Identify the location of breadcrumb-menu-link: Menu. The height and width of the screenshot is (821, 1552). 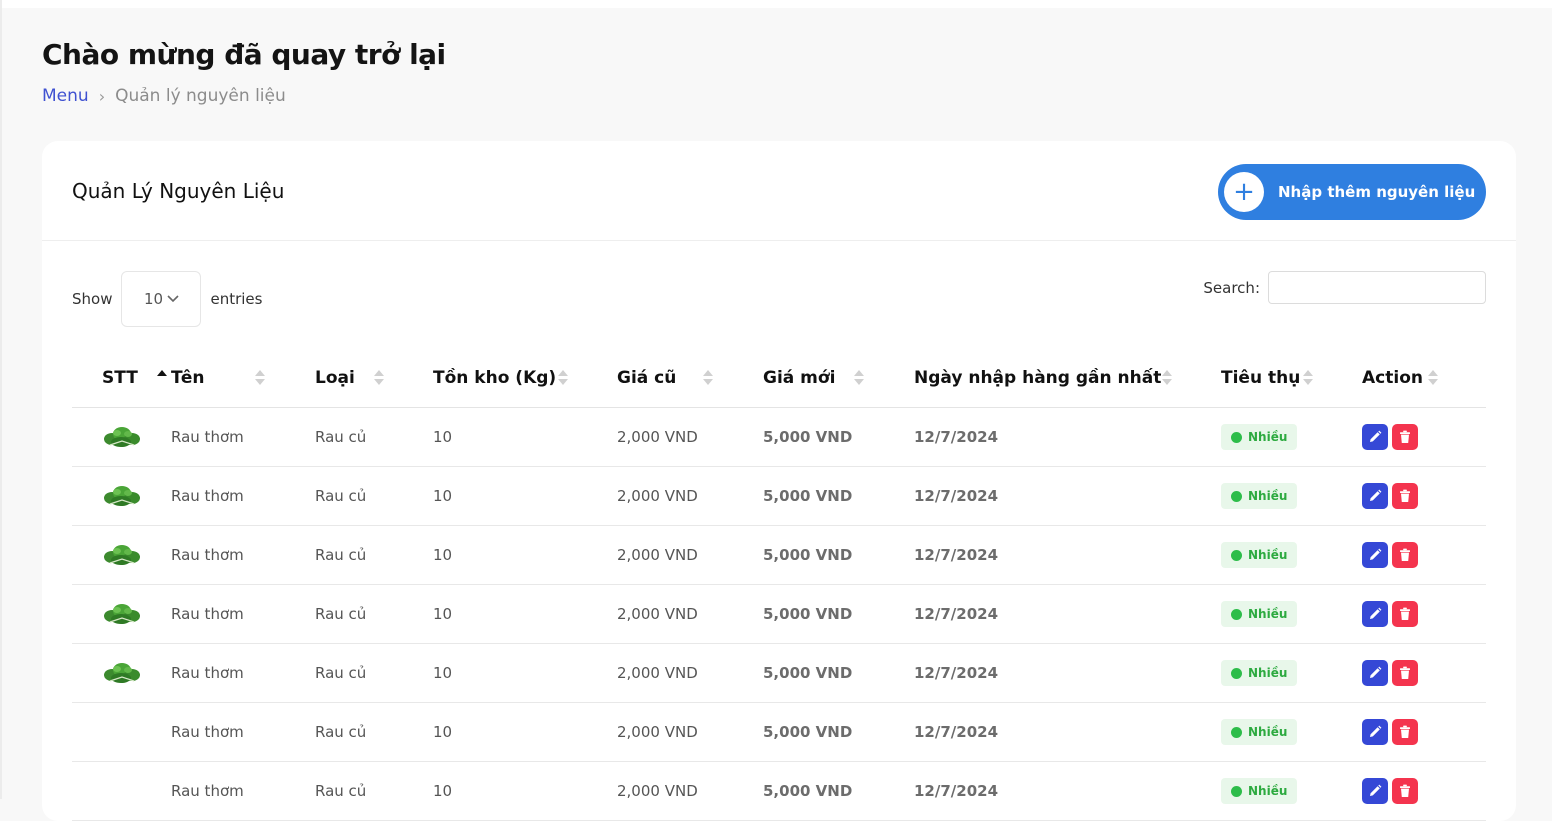
(65, 96).